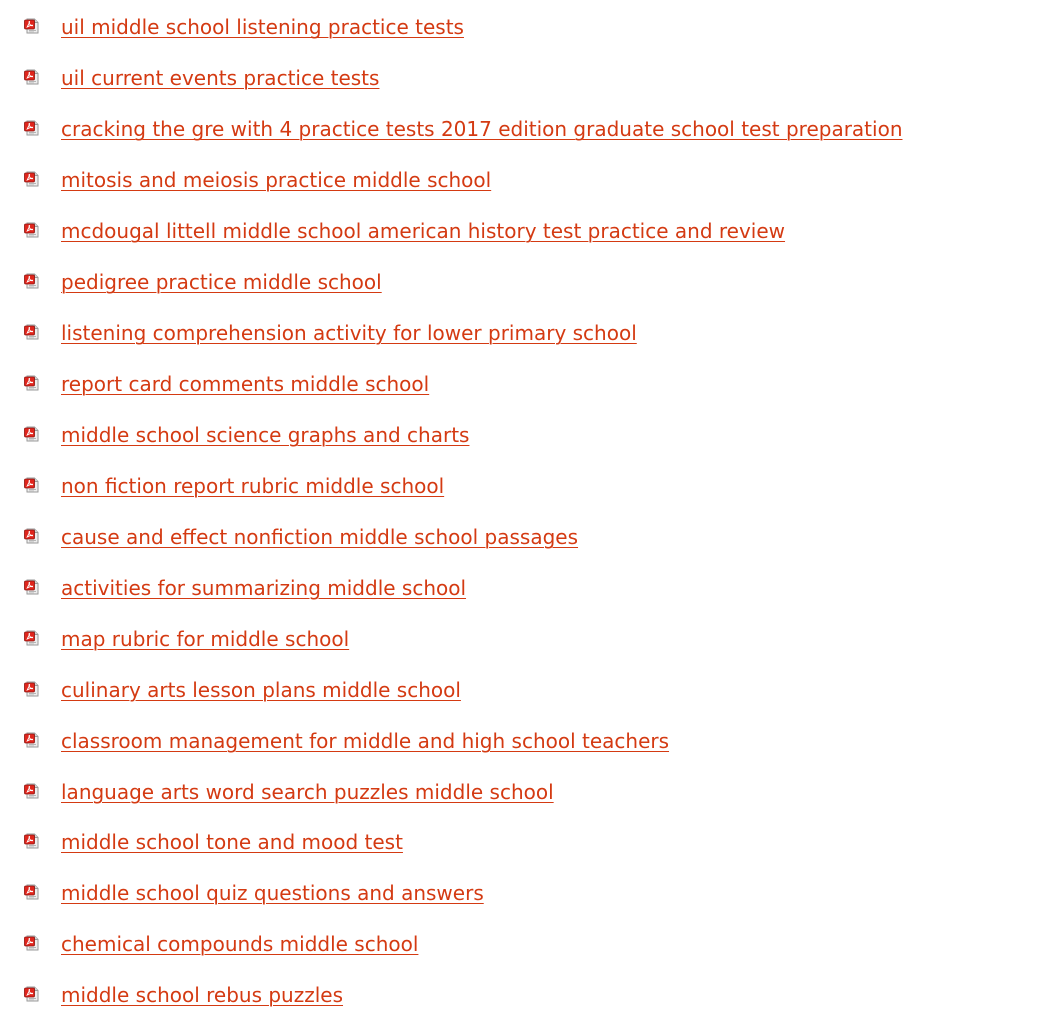 This screenshot has width=1048, height=1021. I want to click on list-item: activities for summarizing middle school, so click(536, 587).